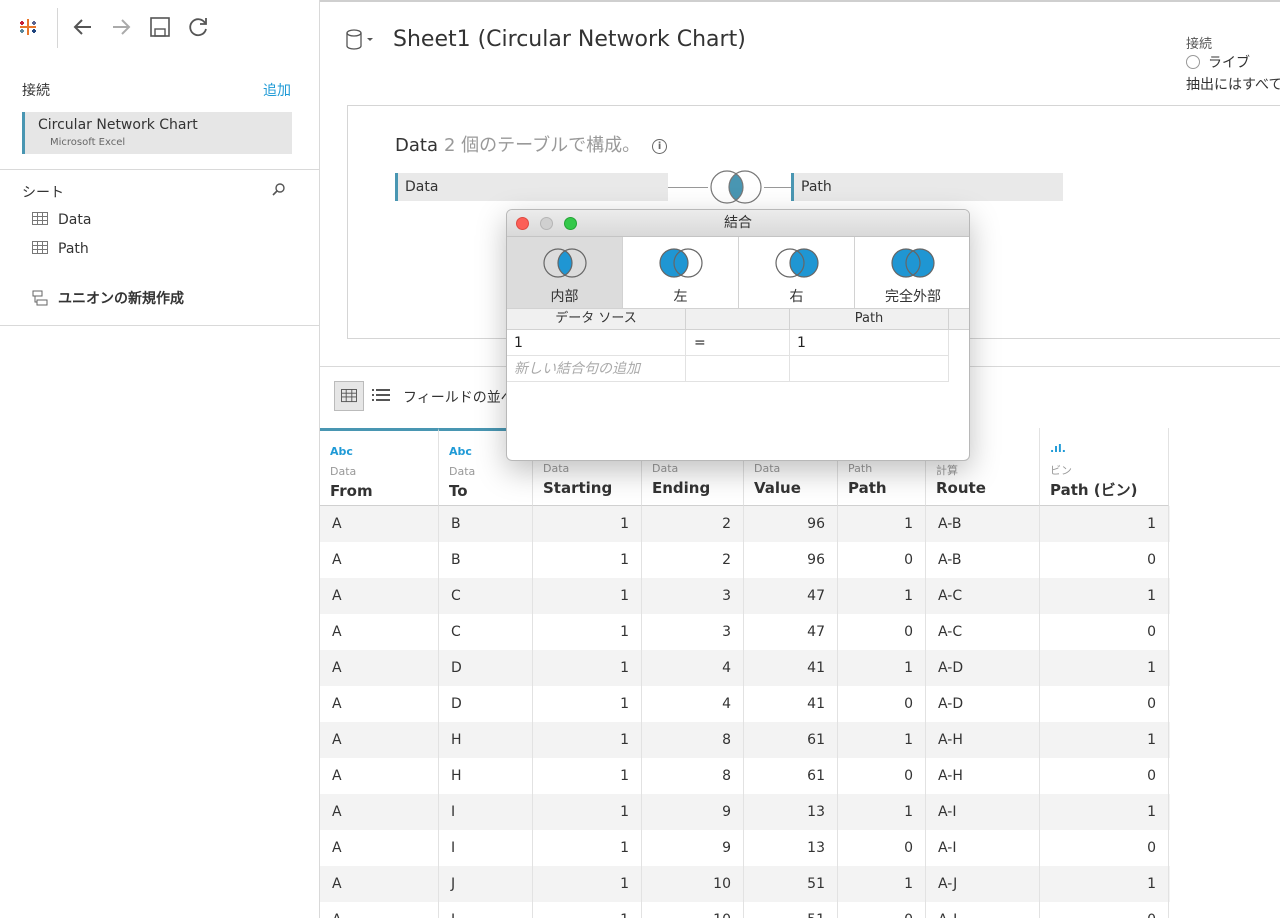 Image resolution: width=1280 pixels, height=918 pixels. I want to click on join-type-right-button: 右, so click(797, 272).